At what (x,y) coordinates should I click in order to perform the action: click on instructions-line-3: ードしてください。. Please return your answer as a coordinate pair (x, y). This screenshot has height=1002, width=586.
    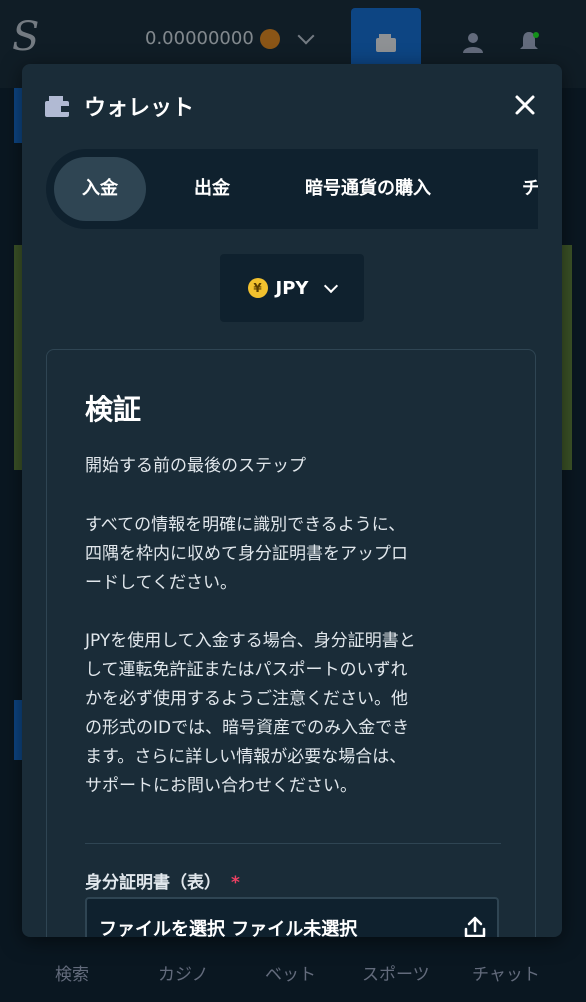
    Looking at the image, I should click on (161, 583).